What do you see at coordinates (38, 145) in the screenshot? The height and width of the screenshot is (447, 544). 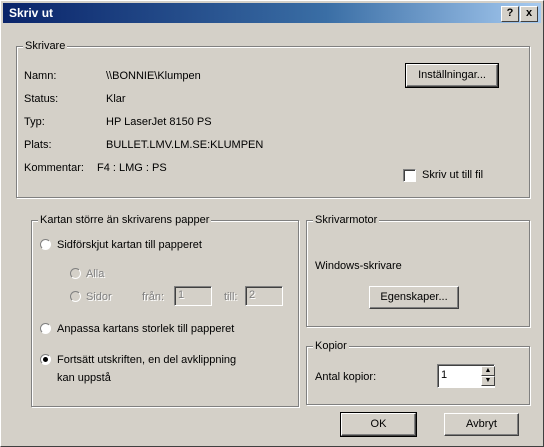 I see `location-label: Plats:` at bounding box center [38, 145].